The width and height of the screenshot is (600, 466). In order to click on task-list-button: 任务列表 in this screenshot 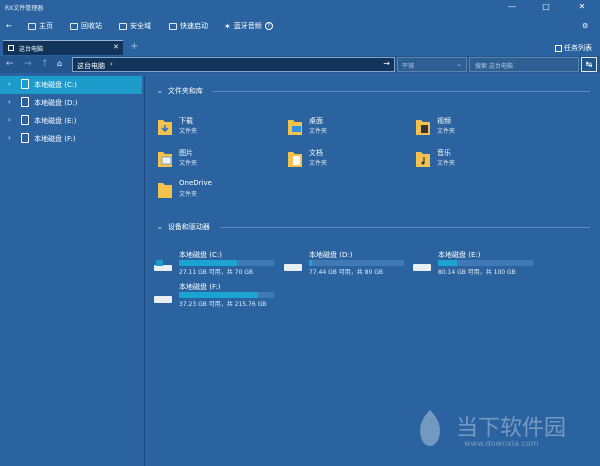, I will do `click(573, 48)`.